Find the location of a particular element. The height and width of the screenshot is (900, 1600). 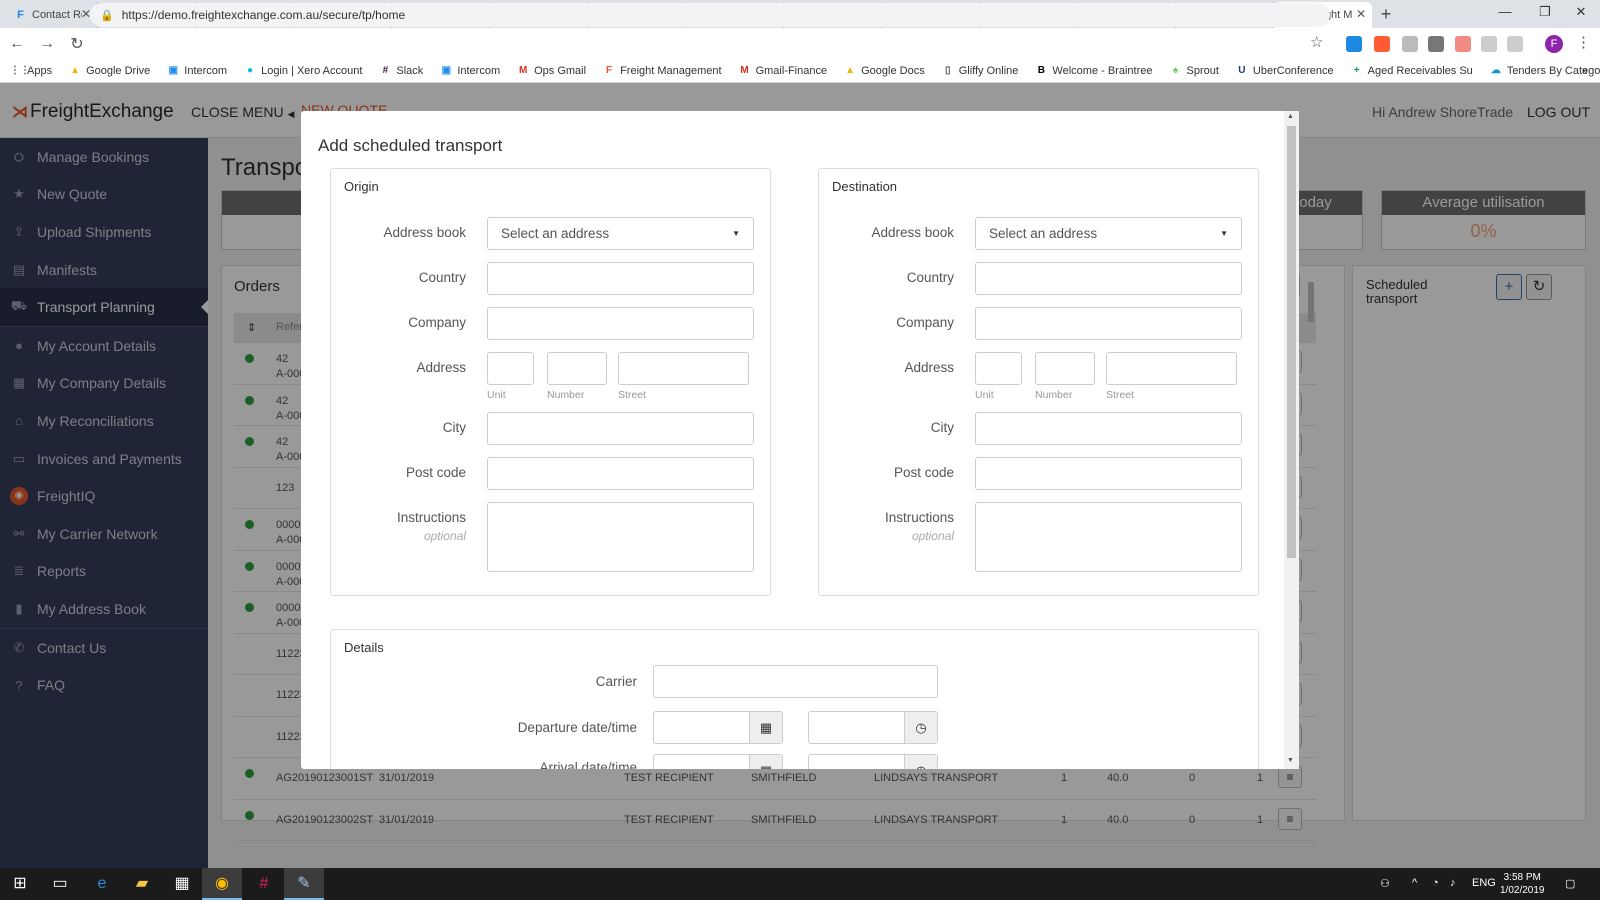

language-indicator: ENG is located at coordinates (1484, 883).